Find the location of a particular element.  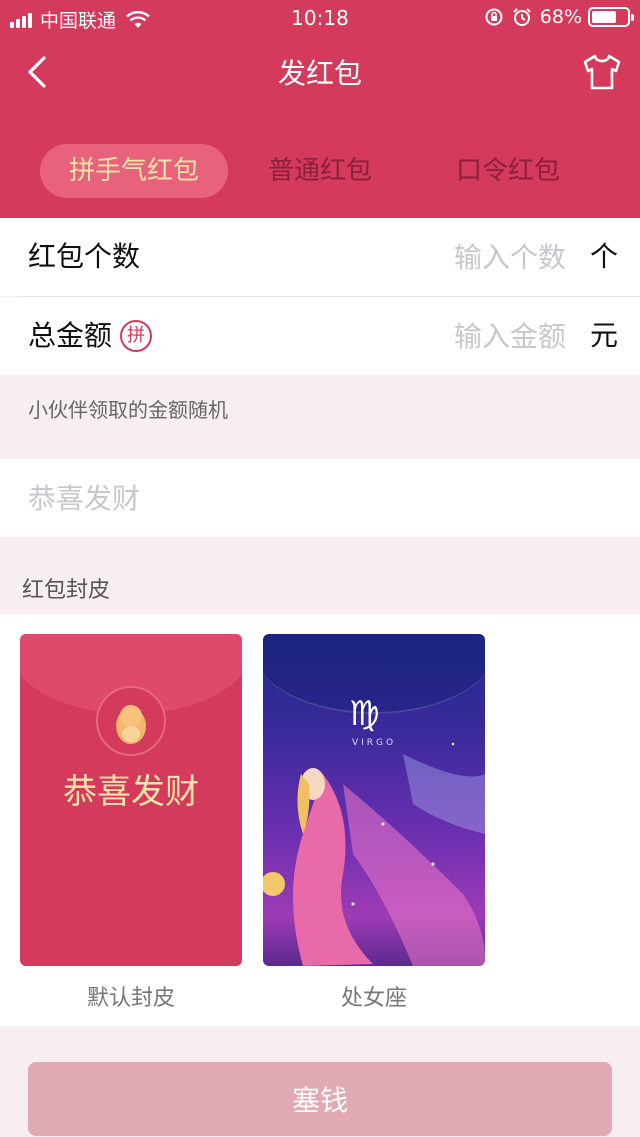

skin-section-title: 红包封皮 is located at coordinates (66, 590).